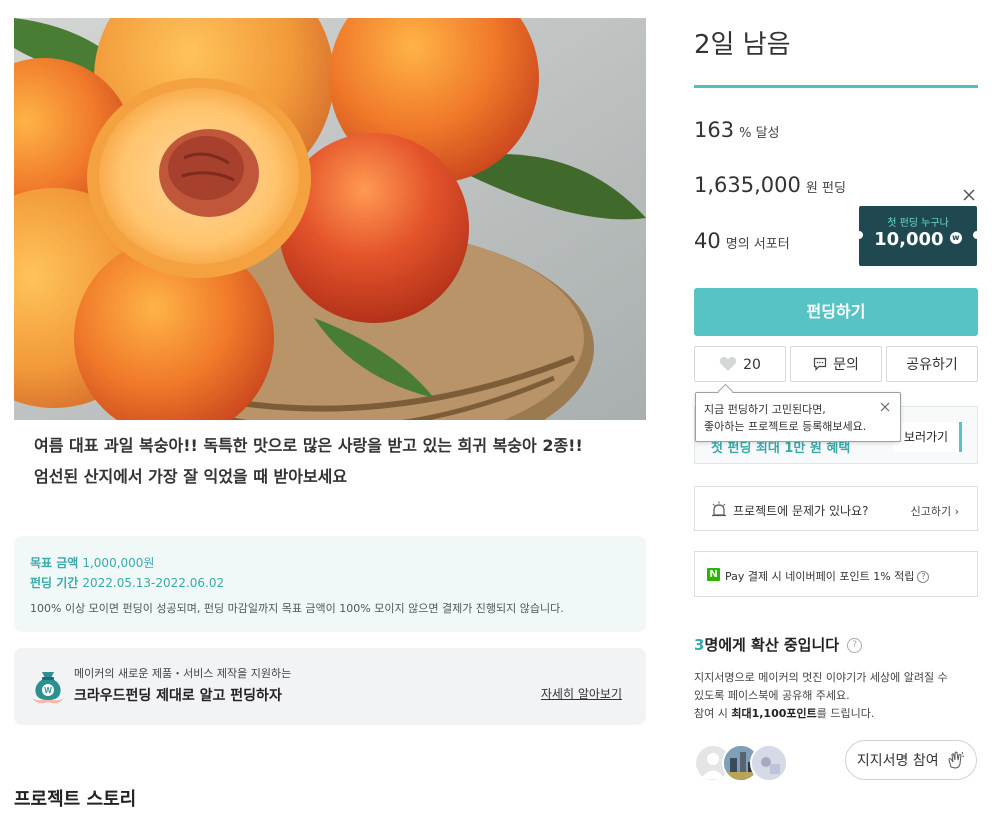  I want to click on sign-support-button: 지지서명 참여, so click(911, 760).